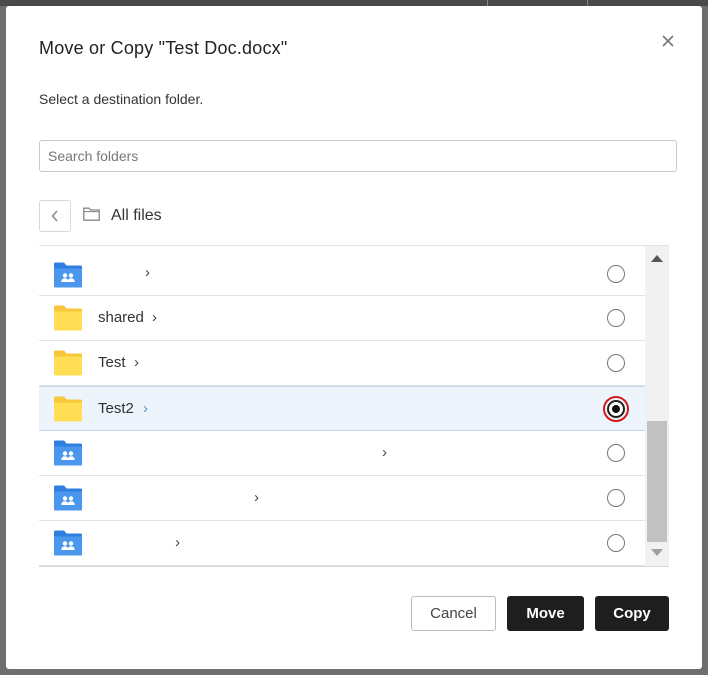  What do you see at coordinates (453, 613) in the screenshot?
I see `cancel-button: Cancel` at bounding box center [453, 613].